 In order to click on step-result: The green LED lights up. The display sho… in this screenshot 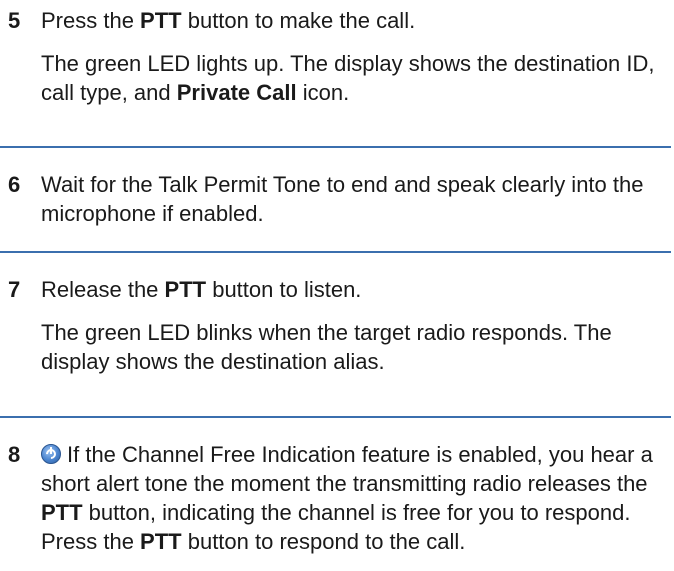, I will do `click(348, 78)`.